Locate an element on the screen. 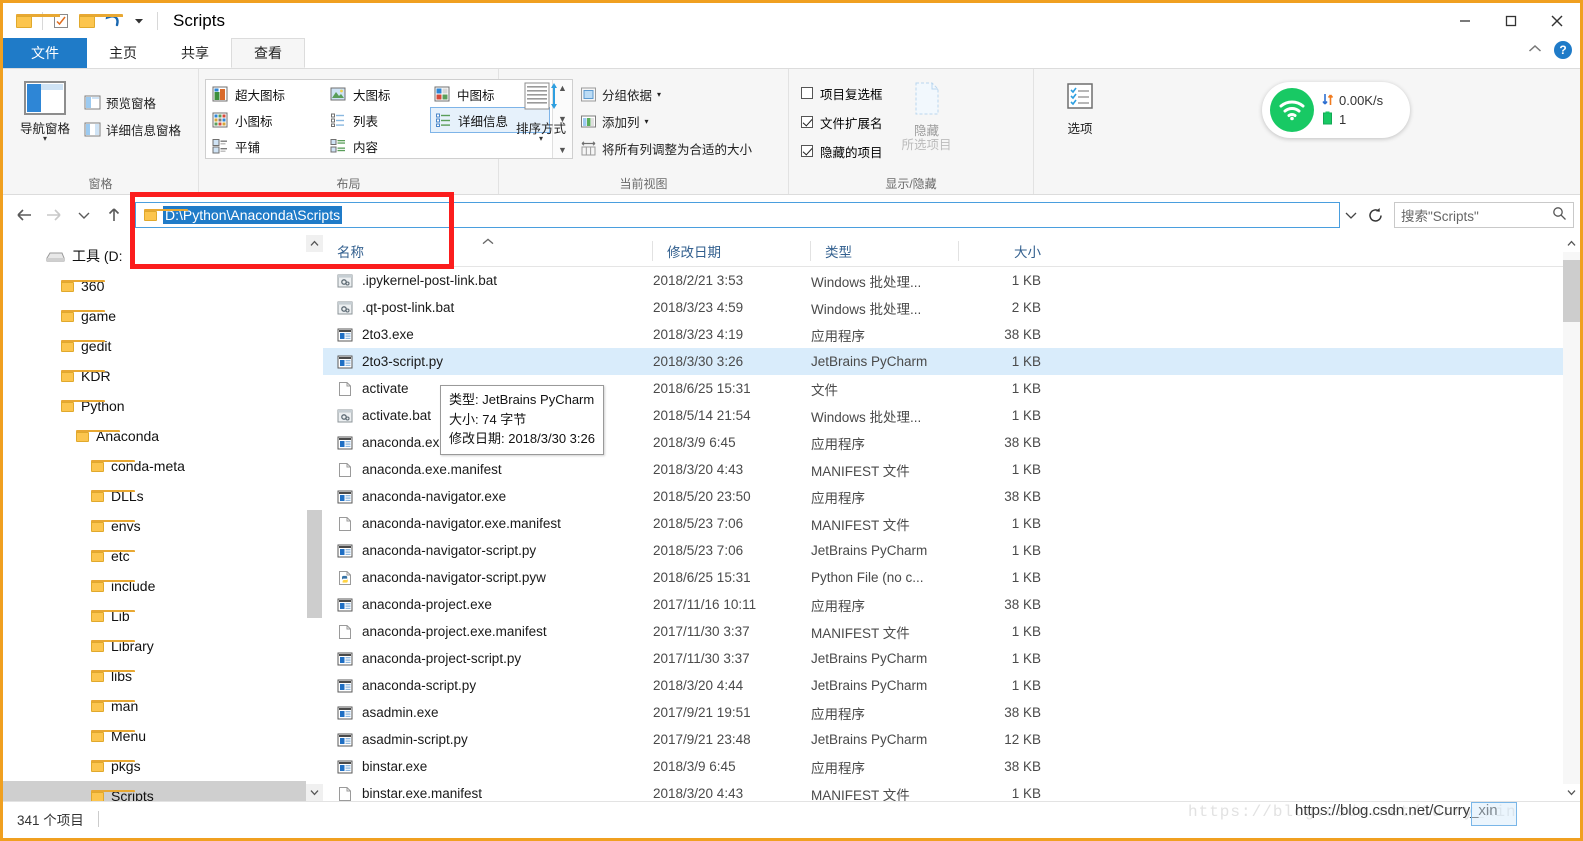 The width and height of the screenshot is (1583, 841). tree-item-library: Library is located at coordinates (163, 646).